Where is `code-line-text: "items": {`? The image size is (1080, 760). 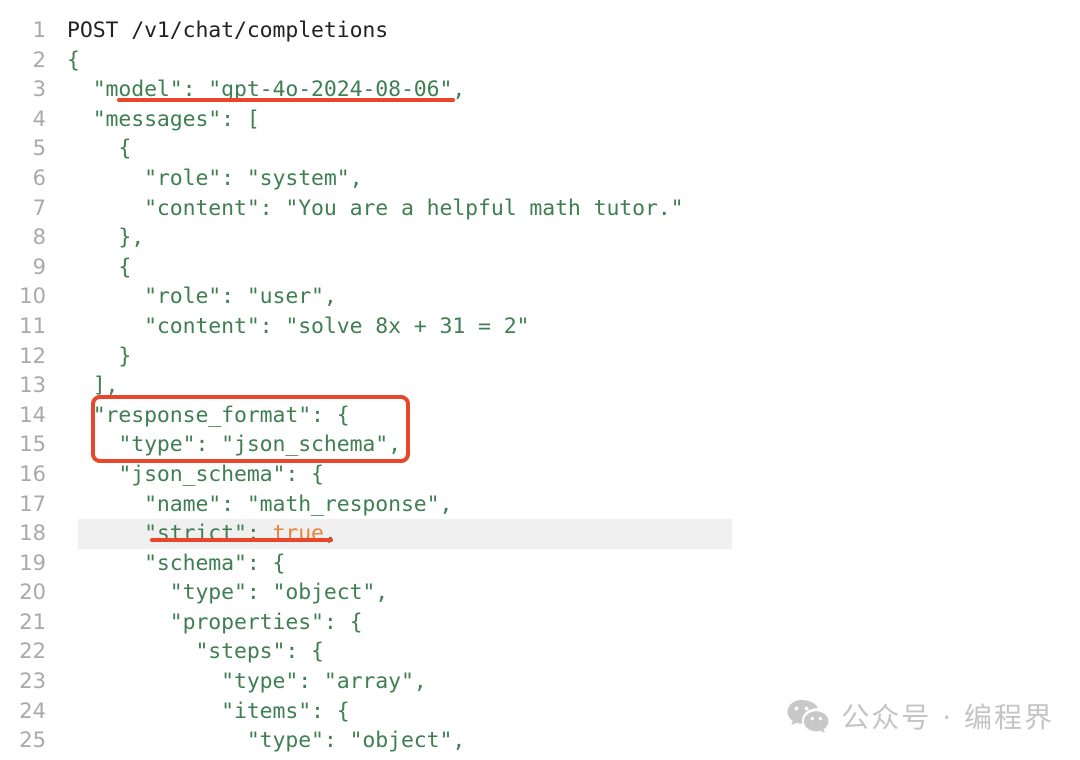 code-line-text: "items": { is located at coordinates (208, 711).